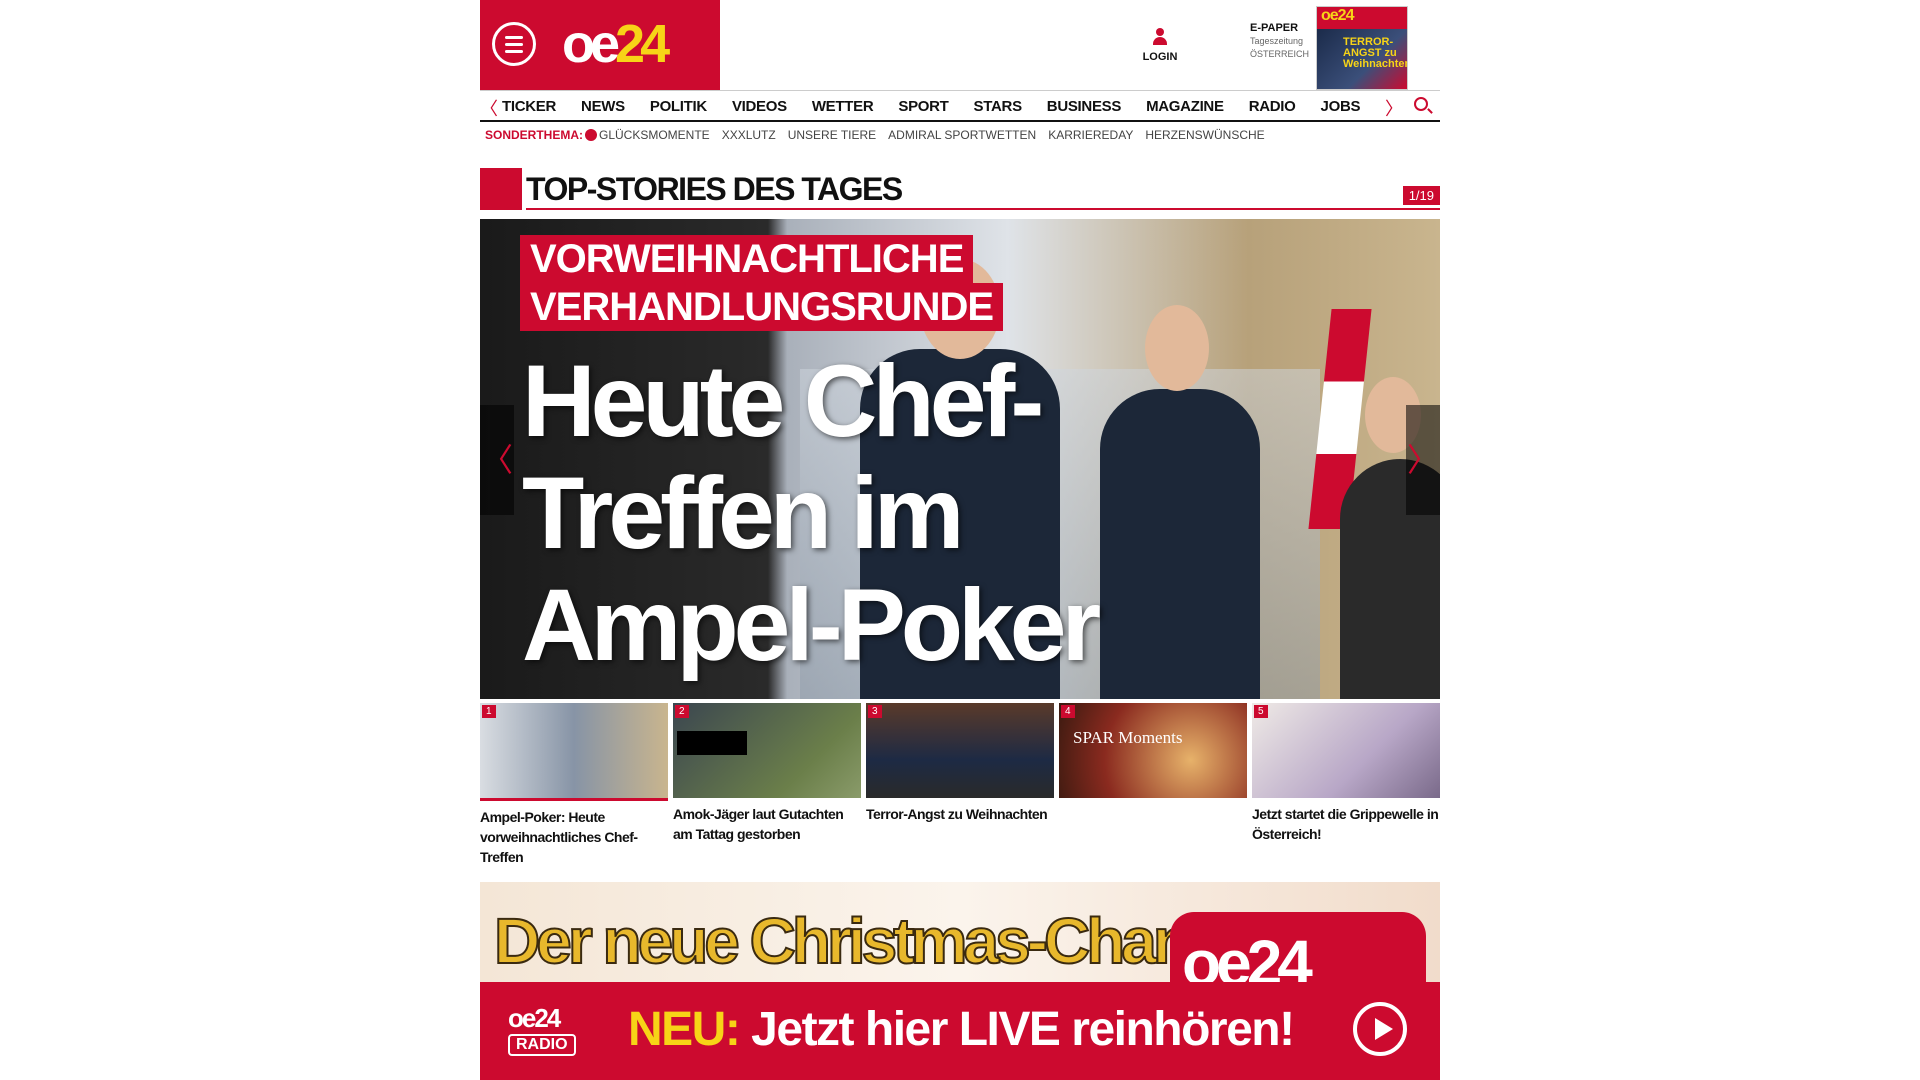 Image resolution: width=1920 pixels, height=1080 pixels. I want to click on special-topic-item: HERZENSWÜNSCHE, so click(1204, 135).